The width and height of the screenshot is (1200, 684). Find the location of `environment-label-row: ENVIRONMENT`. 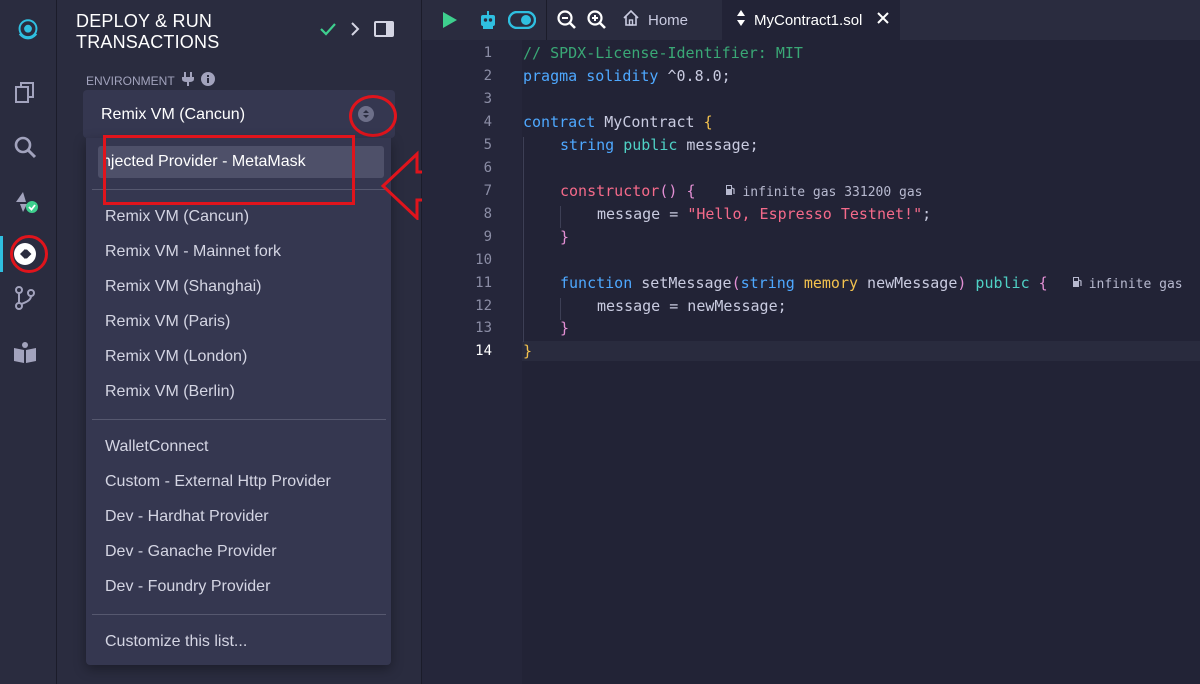

environment-label-row: ENVIRONMENT is located at coordinates (150, 80).